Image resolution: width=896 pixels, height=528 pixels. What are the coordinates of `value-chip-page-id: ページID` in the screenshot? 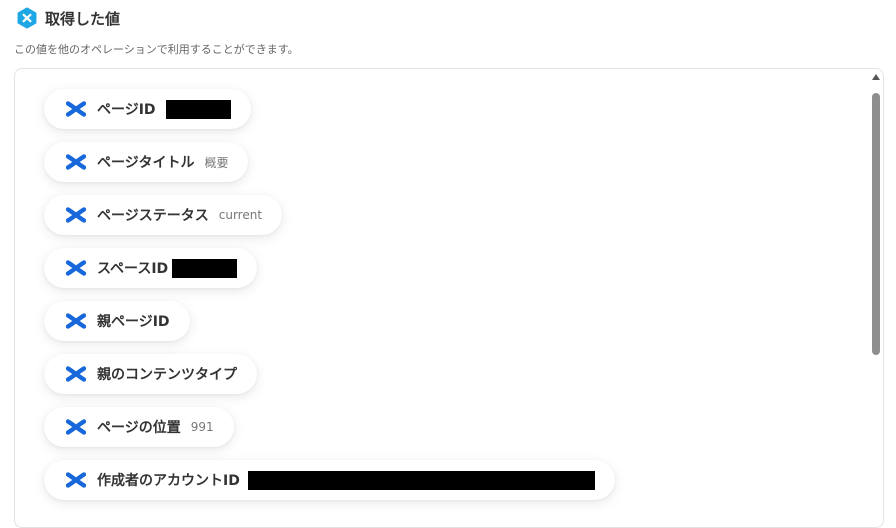 It's located at (147, 109).